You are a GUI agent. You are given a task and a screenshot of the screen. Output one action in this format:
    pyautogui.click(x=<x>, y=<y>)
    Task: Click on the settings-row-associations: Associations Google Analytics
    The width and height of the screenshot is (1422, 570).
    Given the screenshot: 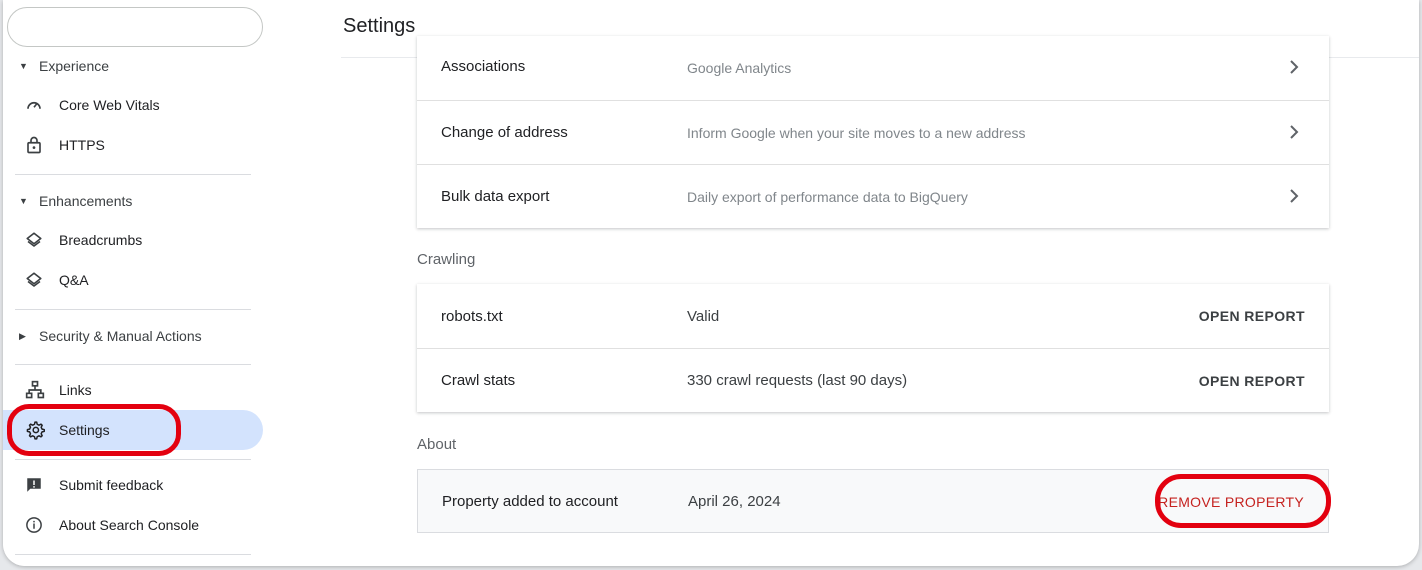 What is the action you would take?
    pyautogui.click(x=873, y=68)
    